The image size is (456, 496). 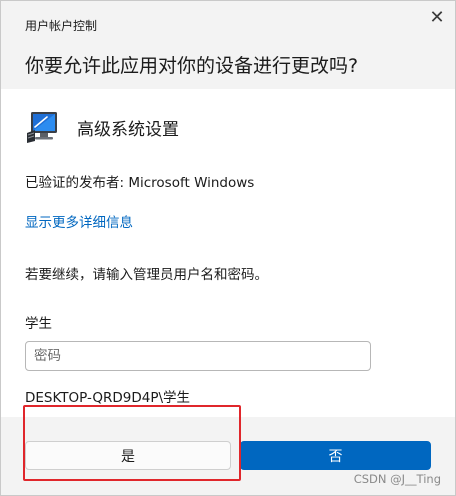 What do you see at coordinates (146, 275) in the screenshot?
I see `continue-instructions: 若要继续，请输入管理员用户名和密码。` at bounding box center [146, 275].